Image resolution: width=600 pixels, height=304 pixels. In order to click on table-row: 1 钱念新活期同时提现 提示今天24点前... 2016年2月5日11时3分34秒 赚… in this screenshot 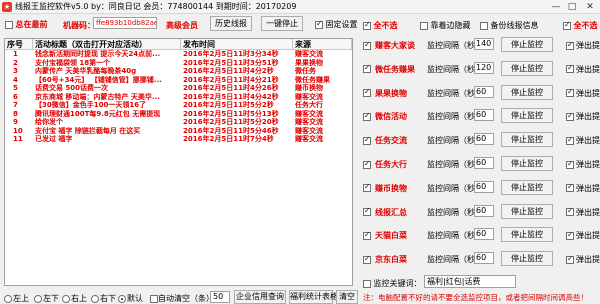, I will do `click(178, 54)`.